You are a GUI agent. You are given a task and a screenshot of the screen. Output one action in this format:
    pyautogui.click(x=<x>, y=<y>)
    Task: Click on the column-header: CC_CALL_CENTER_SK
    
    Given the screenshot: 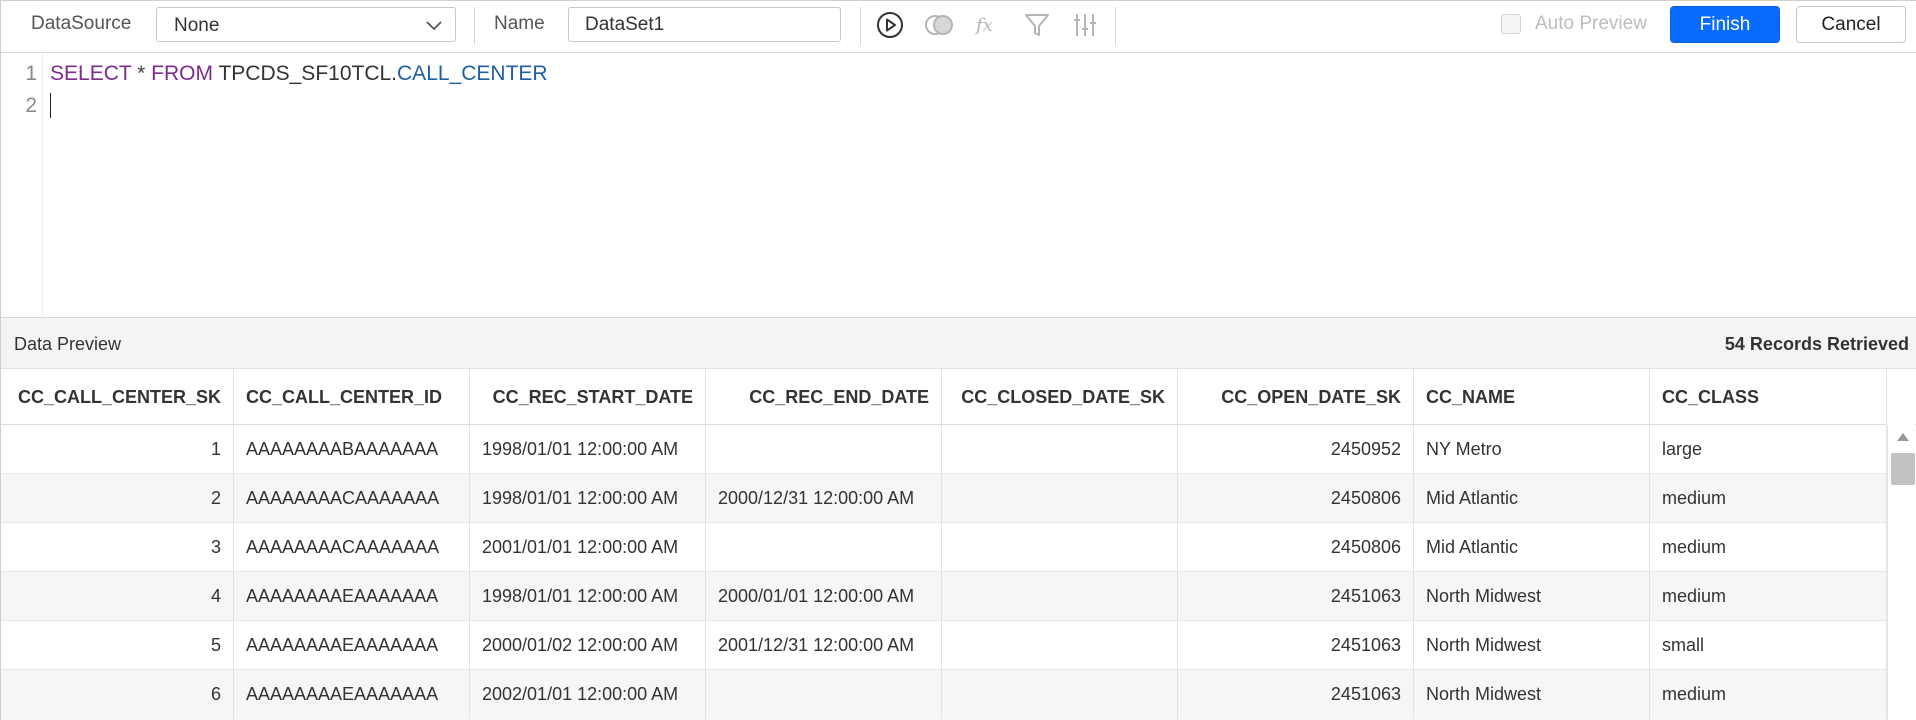 What is the action you would take?
    pyautogui.click(x=117, y=397)
    